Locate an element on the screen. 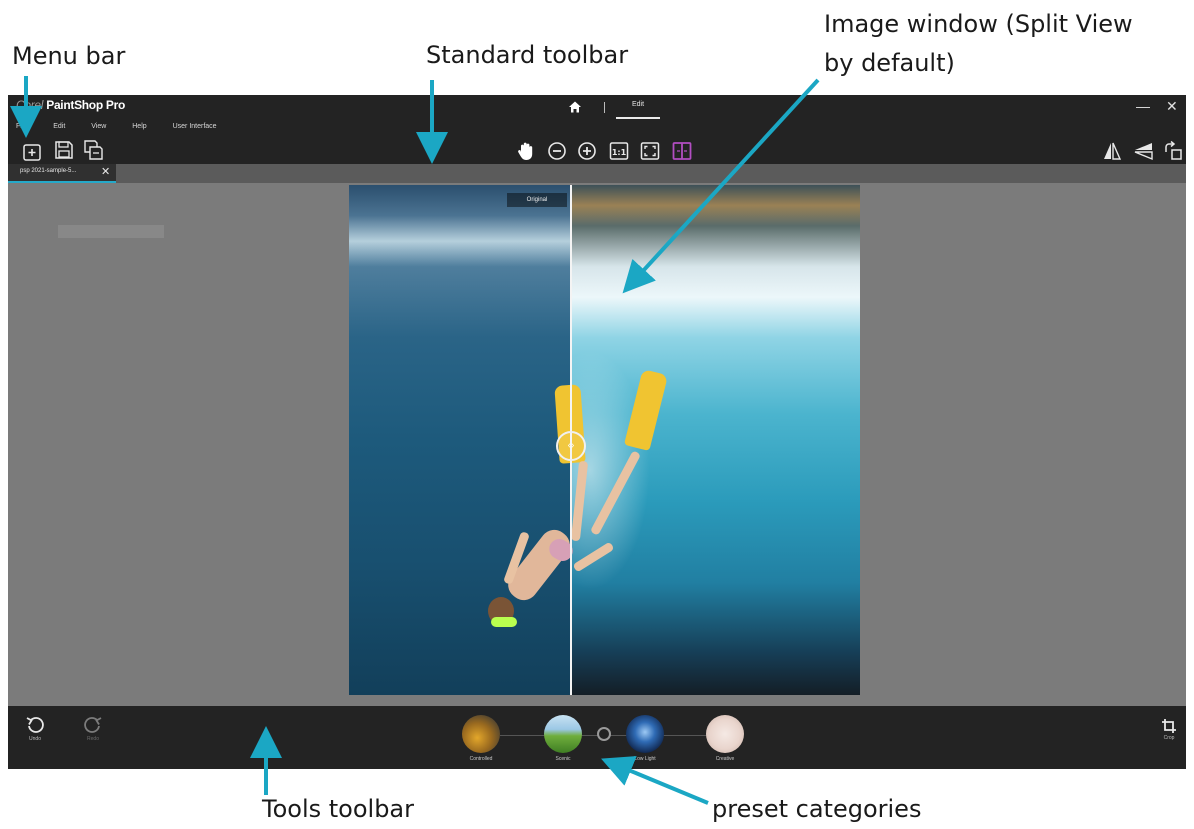 The height and width of the screenshot is (829, 1194). open-icon is located at coordinates (32, 152).